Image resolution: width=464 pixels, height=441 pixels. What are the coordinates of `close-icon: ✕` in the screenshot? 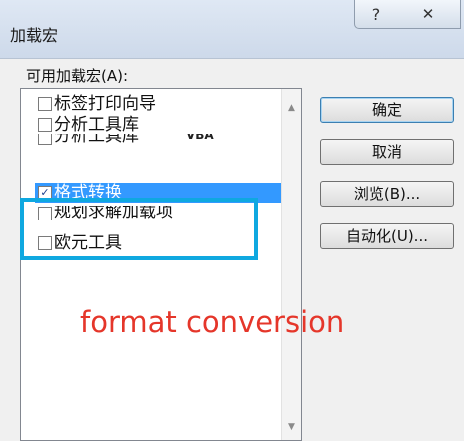 It's located at (428, 14).